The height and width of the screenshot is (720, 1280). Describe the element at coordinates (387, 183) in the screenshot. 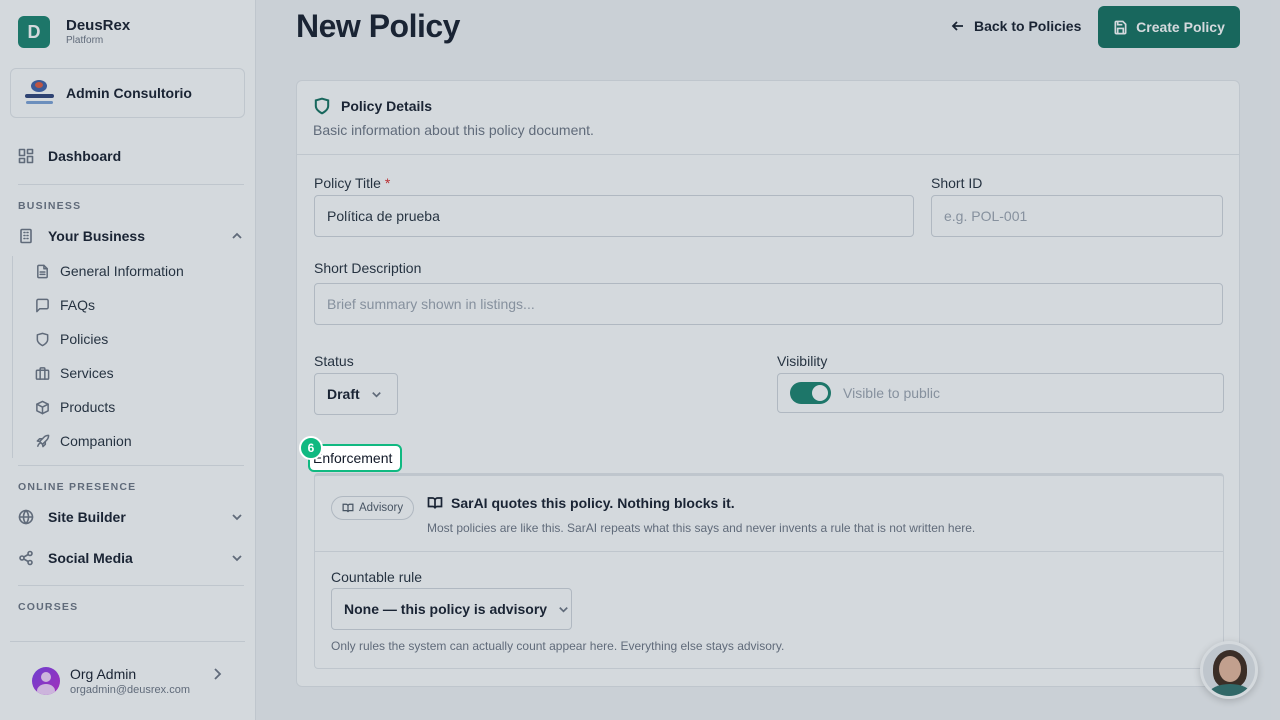

I see `required-marker: *` at that location.